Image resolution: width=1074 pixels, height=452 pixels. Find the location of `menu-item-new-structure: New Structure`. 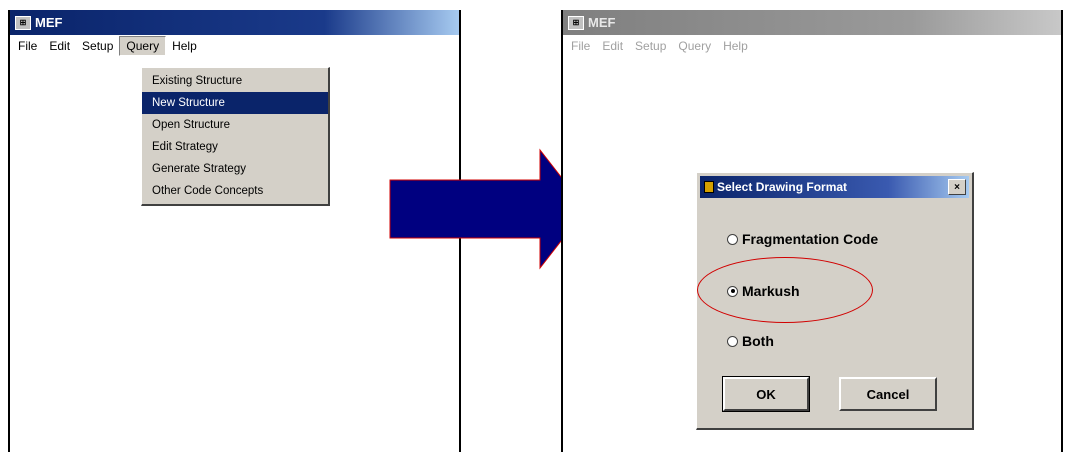

menu-item-new-structure: New Structure is located at coordinates (235, 103).